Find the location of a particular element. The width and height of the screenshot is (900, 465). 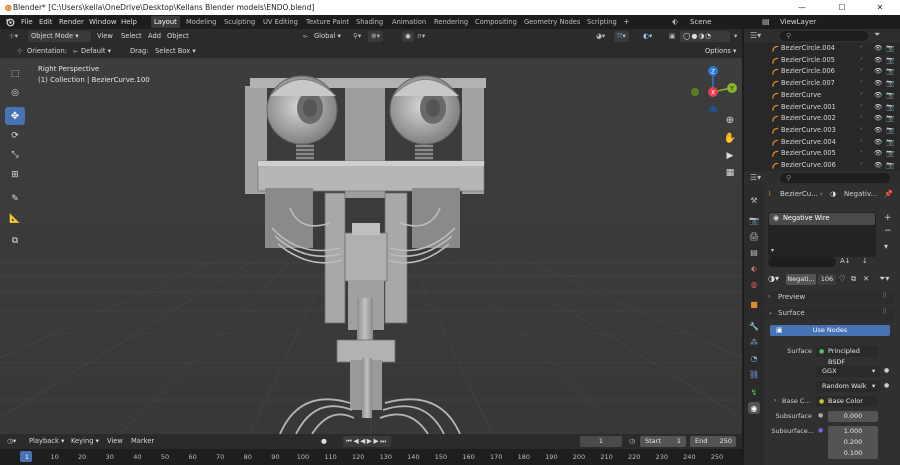

fake-user-icon: ♡ is located at coordinates (842, 278).